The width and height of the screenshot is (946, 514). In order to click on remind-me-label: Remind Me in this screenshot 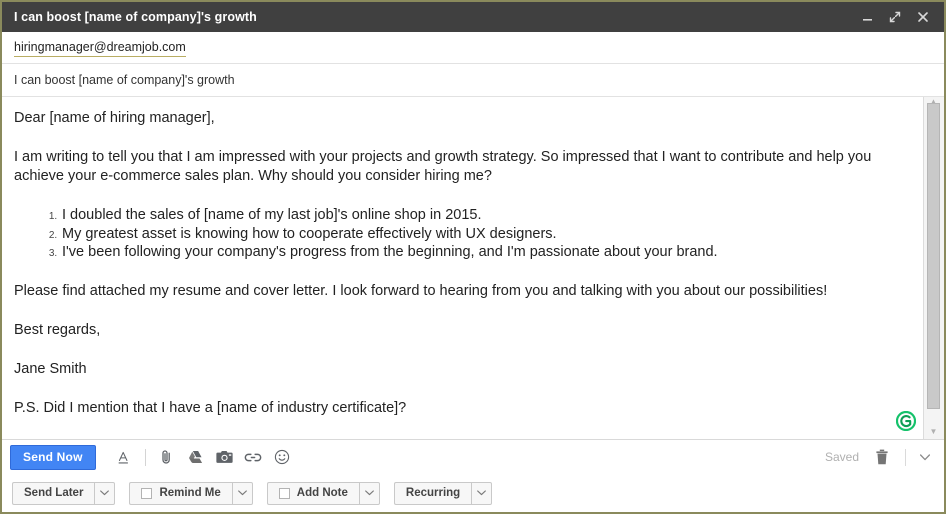, I will do `click(190, 493)`.